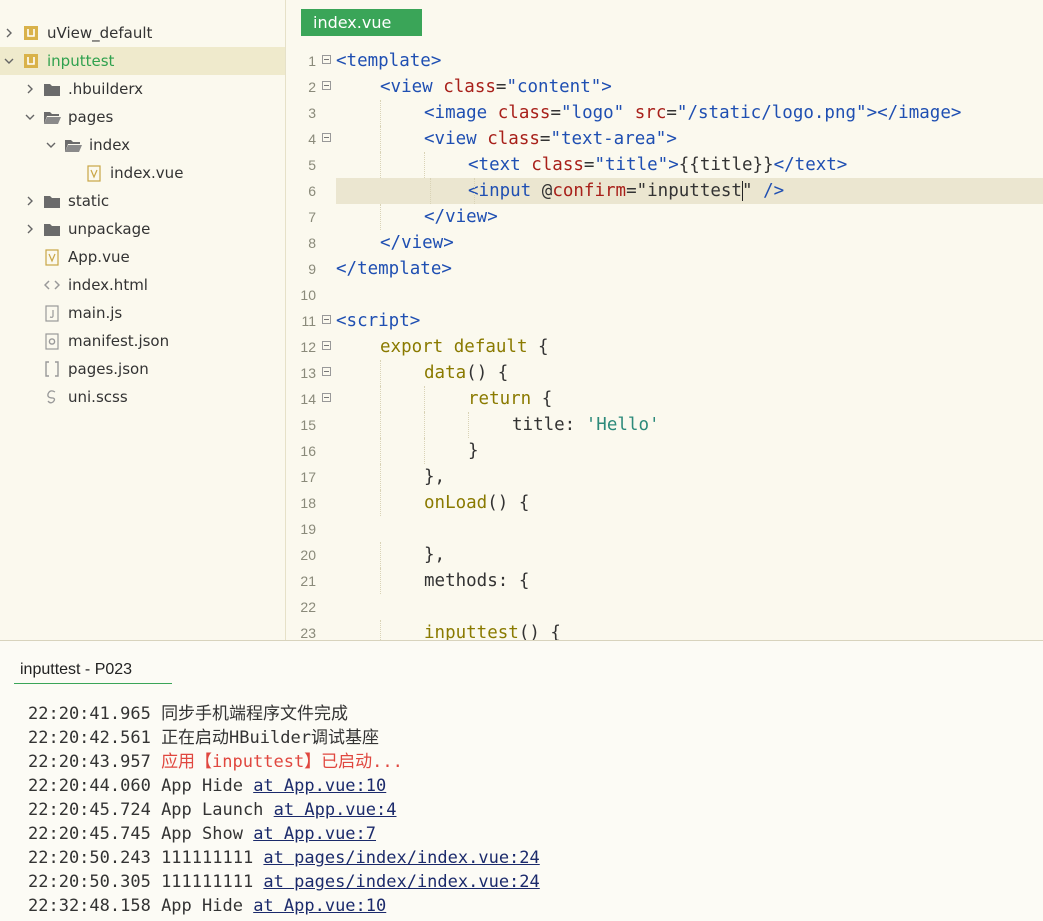 This screenshot has width=1043, height=921. Describe the element at coordinates (308, 295) in the screenshot. I see `line-number: 10` at that location.